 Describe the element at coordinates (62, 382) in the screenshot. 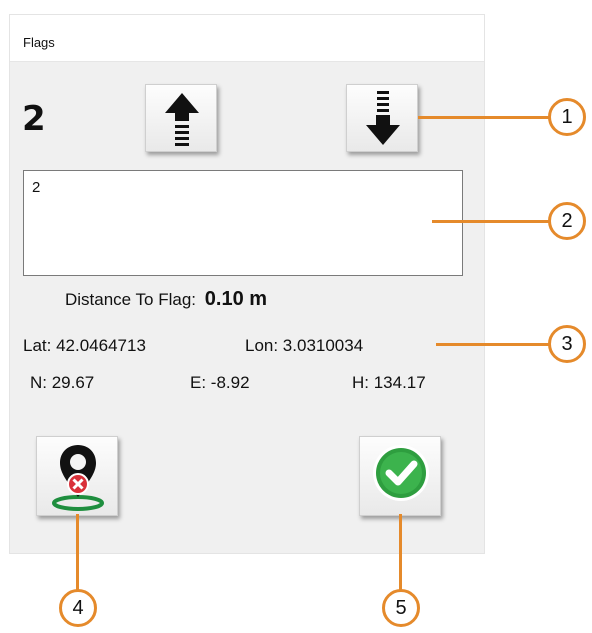

I see `northing-value: N: 29.67` at that location.